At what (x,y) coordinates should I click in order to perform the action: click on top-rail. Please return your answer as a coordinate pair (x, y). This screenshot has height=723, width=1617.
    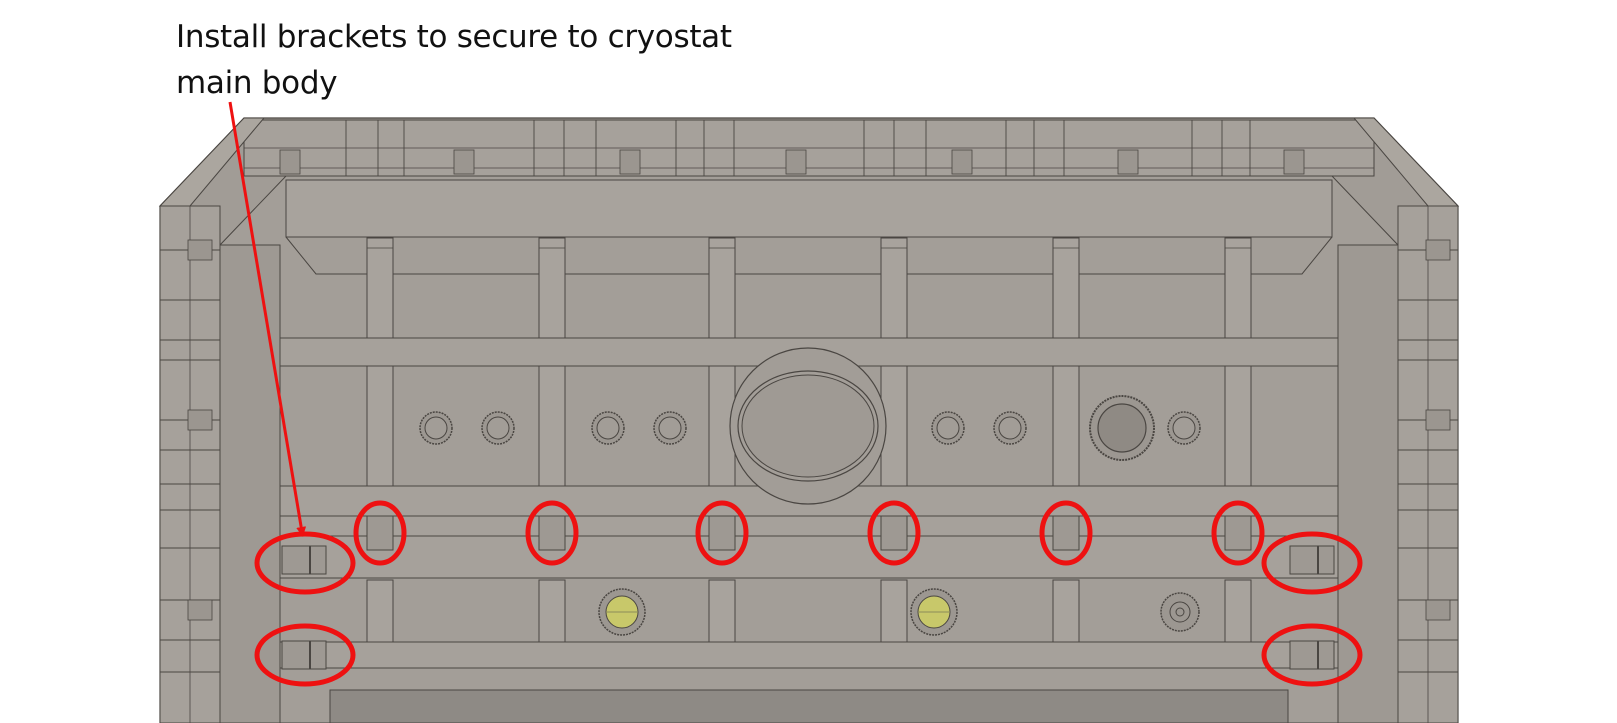
    Looking at the image, I should click on (809, 148).